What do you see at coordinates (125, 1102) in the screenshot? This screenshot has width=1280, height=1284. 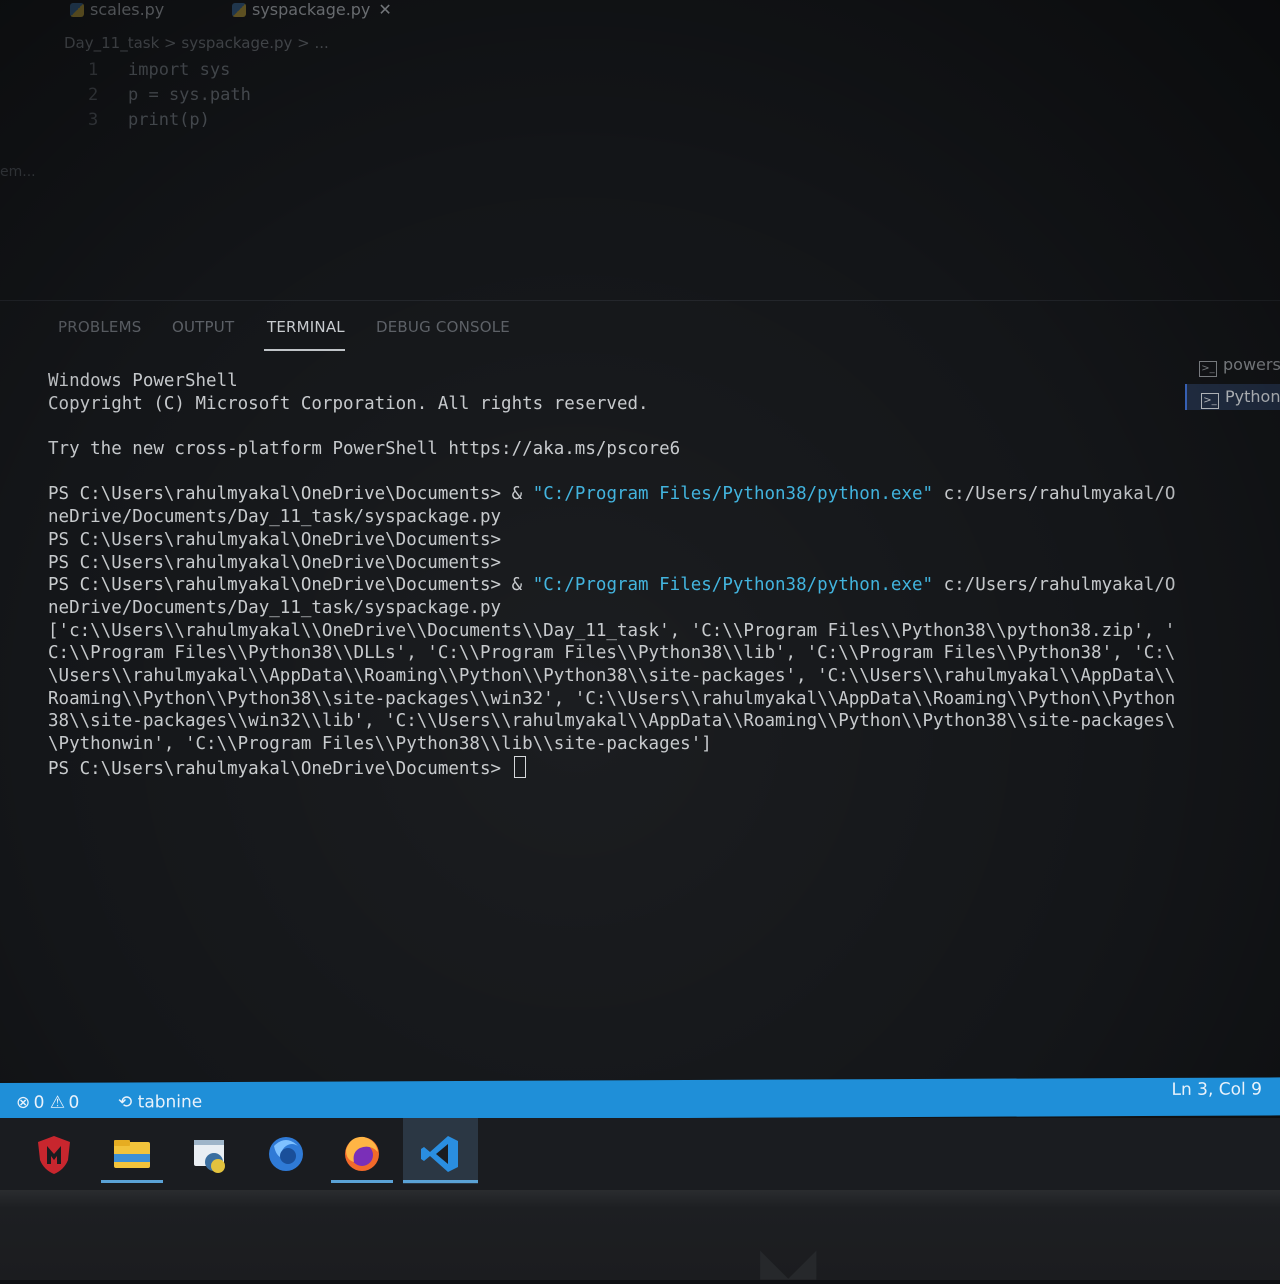 I see `tabnine-icon: ⟲` at bounding box center [125, 1102].